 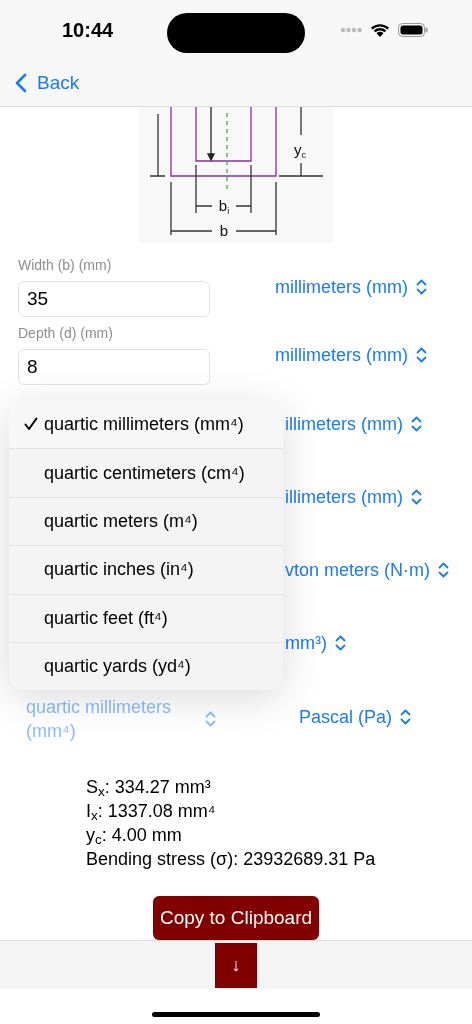 I want to click on menu-item: quartic meters (m⁴), so click(x=146, y=521).